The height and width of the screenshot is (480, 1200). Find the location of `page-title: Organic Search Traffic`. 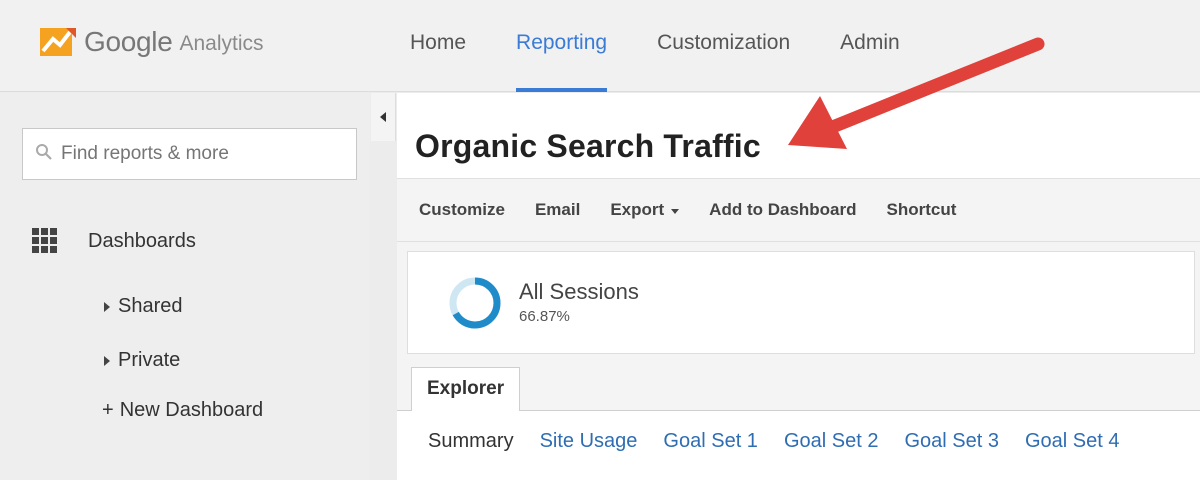

page-title: Organic Search Traffic is located at coordinates (588, 146).